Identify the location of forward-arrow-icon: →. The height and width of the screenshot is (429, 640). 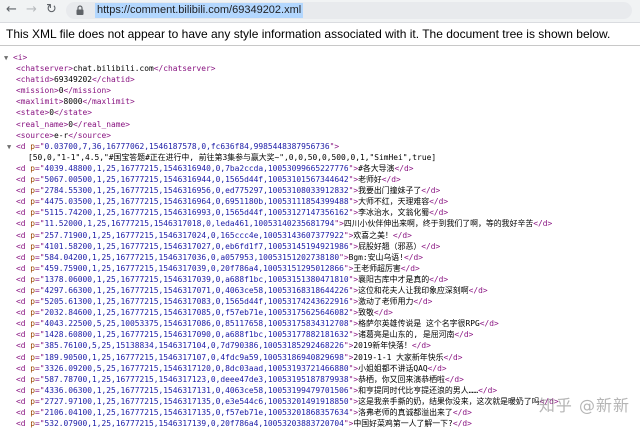
(31, 10).